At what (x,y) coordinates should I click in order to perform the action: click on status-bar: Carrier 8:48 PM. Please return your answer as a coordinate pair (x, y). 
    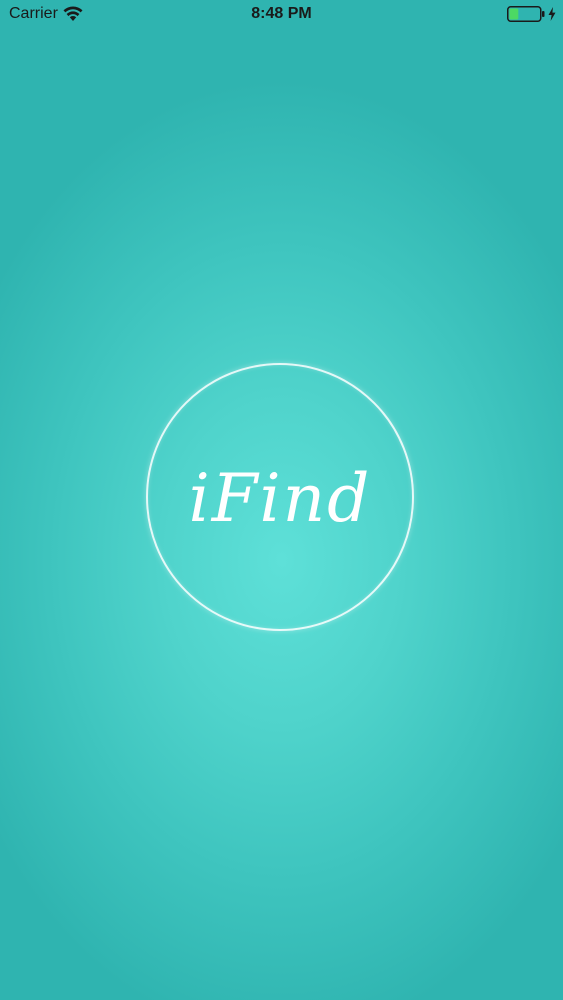
    Looking at the image, I should click on (281, 15).